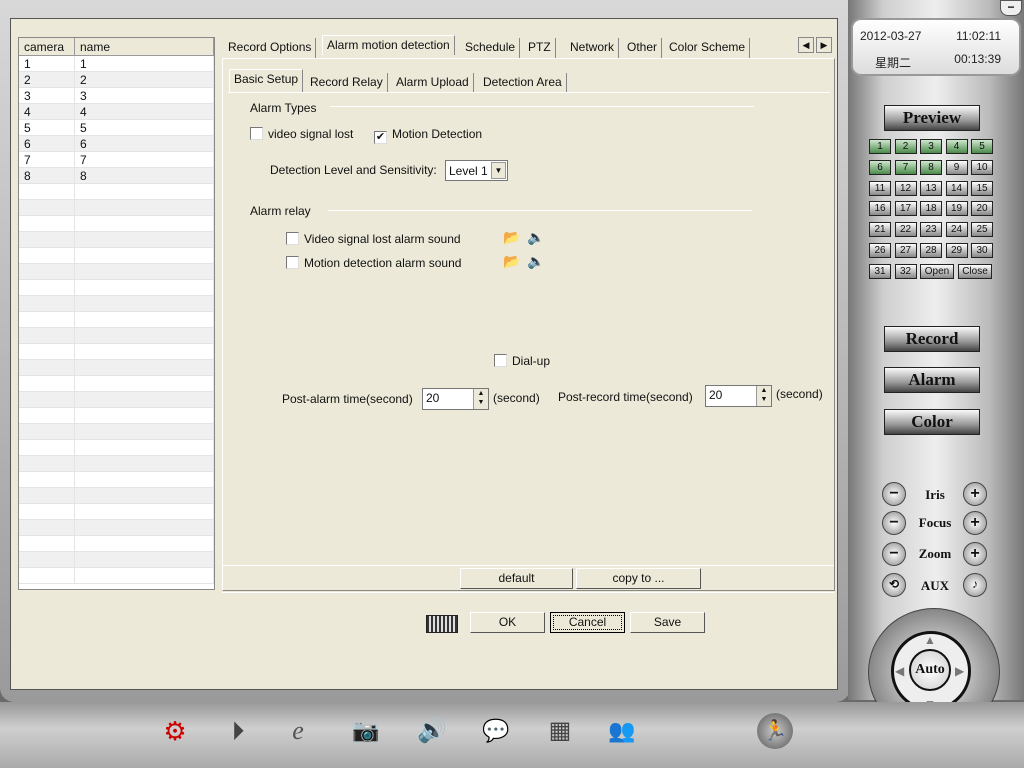 The image size is (1024, 768). I want to click on auto-button: Auto, so click(930, 670).